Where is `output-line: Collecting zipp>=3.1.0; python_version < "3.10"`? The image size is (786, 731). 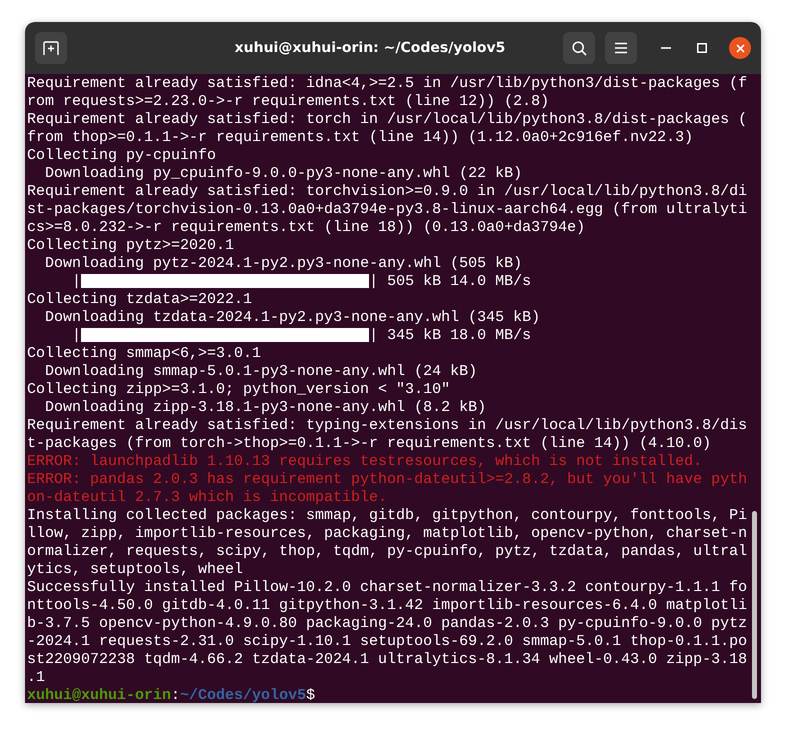
output-line: Collecting zipp>=3.1.0; python_version < "3.10" is located at coordinates (238, 389).